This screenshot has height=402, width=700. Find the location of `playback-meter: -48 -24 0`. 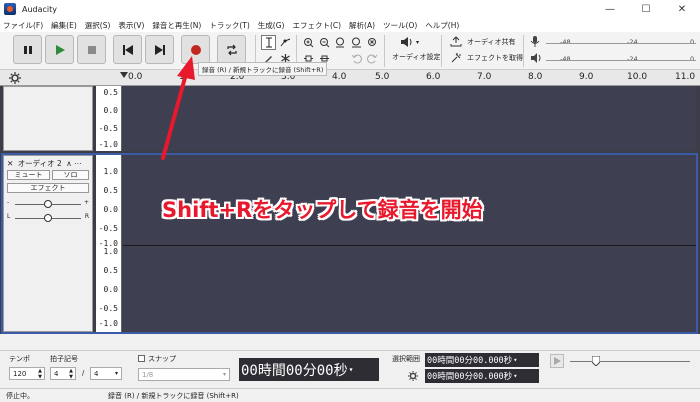

playback-meter: -48 -24 0 is located at coordinates (613, 59).